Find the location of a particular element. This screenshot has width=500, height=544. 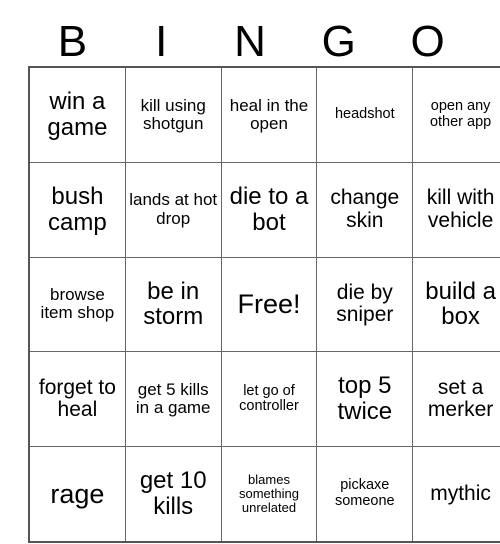

bingo-cell: be in storm is located at coordinates (173, 304).